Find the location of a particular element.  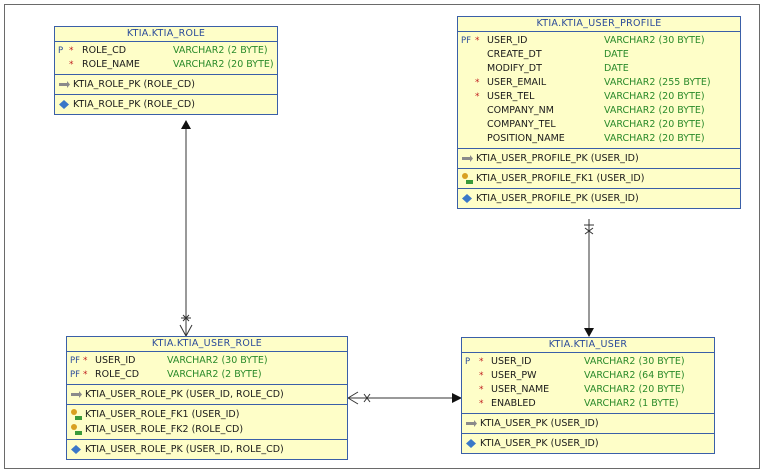

foreign-keys-section: KTIA_USER_PROFILE_FK1 (USER_ID) is located at coordinates (599, 179).